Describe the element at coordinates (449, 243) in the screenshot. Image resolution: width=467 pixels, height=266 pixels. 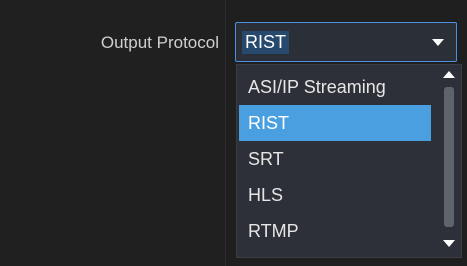
I see `scroll-down-arrow-icon` at that location.